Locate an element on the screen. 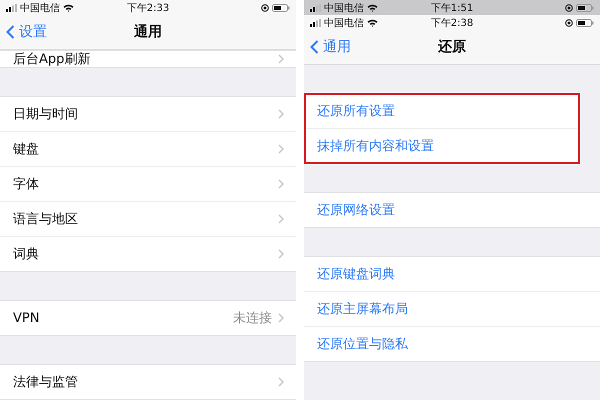 The width and height of the screenshot is (600, 400). settings-row: 语言与地区 is located at coordinates (148, 219).